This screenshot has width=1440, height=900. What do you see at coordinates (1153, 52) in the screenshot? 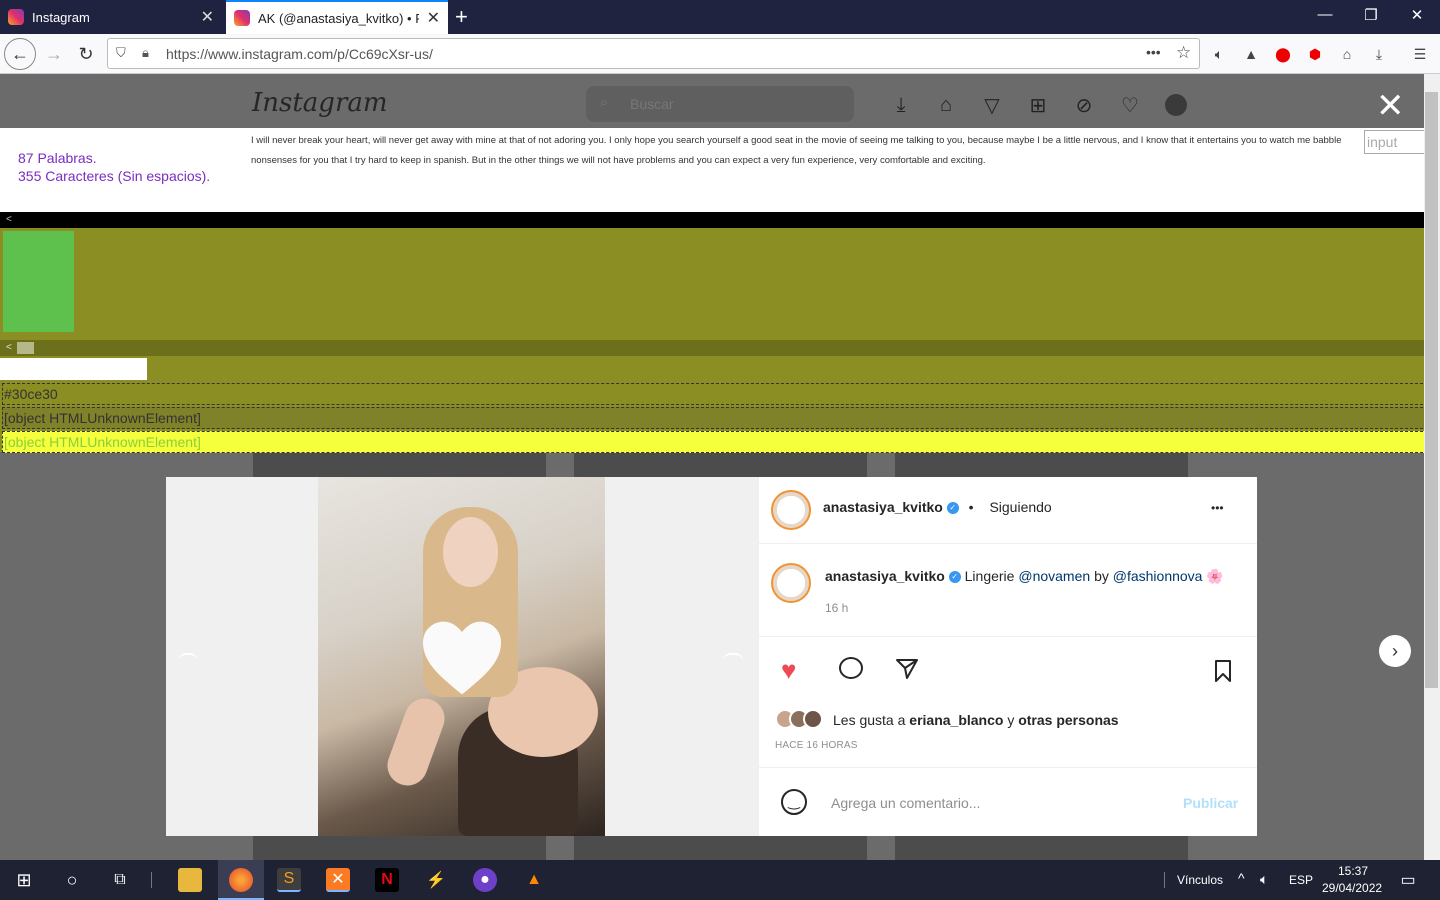
I see `page-actions-icon: •••` at bounding box center [1153, 52].